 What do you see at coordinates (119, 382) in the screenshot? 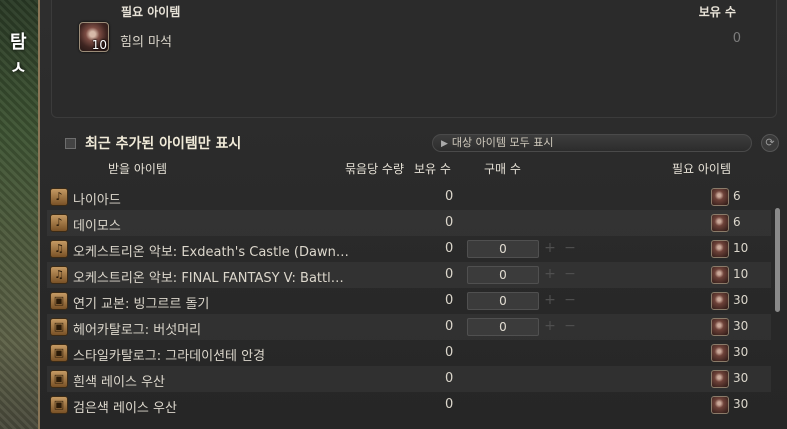
I see `item-name: 흰색 레이스 우산` at bounding box center [119, 382].